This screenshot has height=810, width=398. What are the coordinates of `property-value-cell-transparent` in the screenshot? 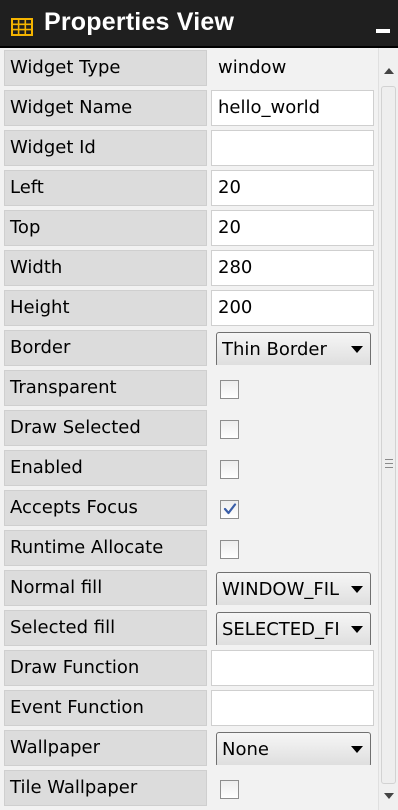 It's located at (292, 388).